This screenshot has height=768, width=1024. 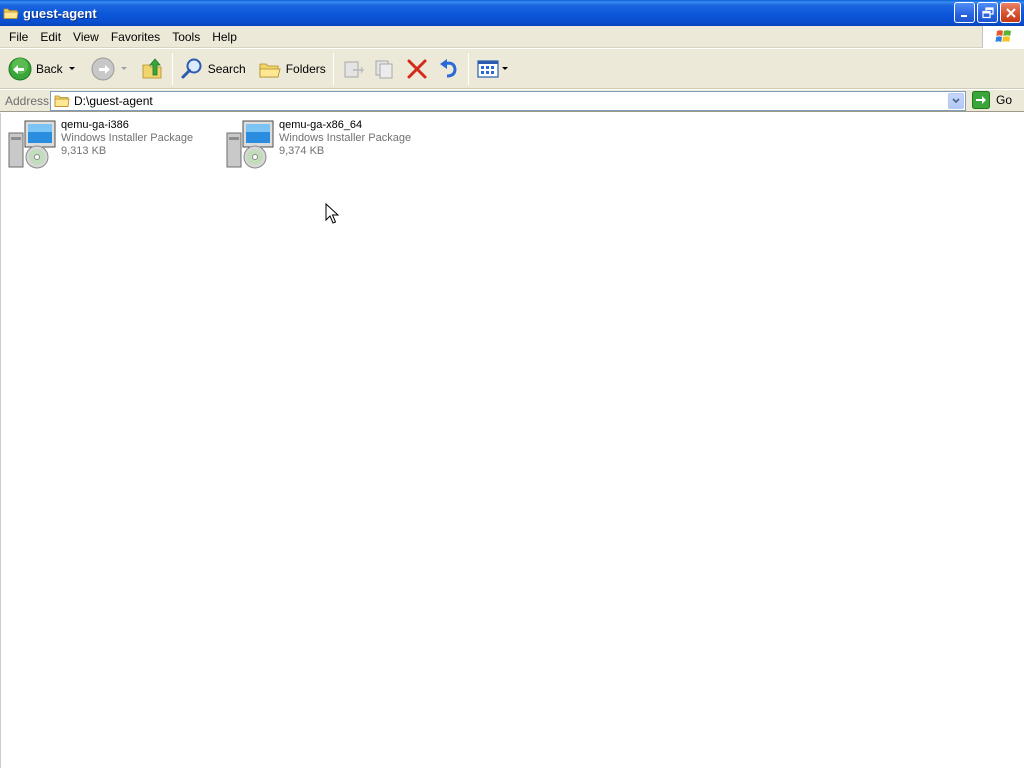 I want to click on views-button, so click(x=492, y=69).